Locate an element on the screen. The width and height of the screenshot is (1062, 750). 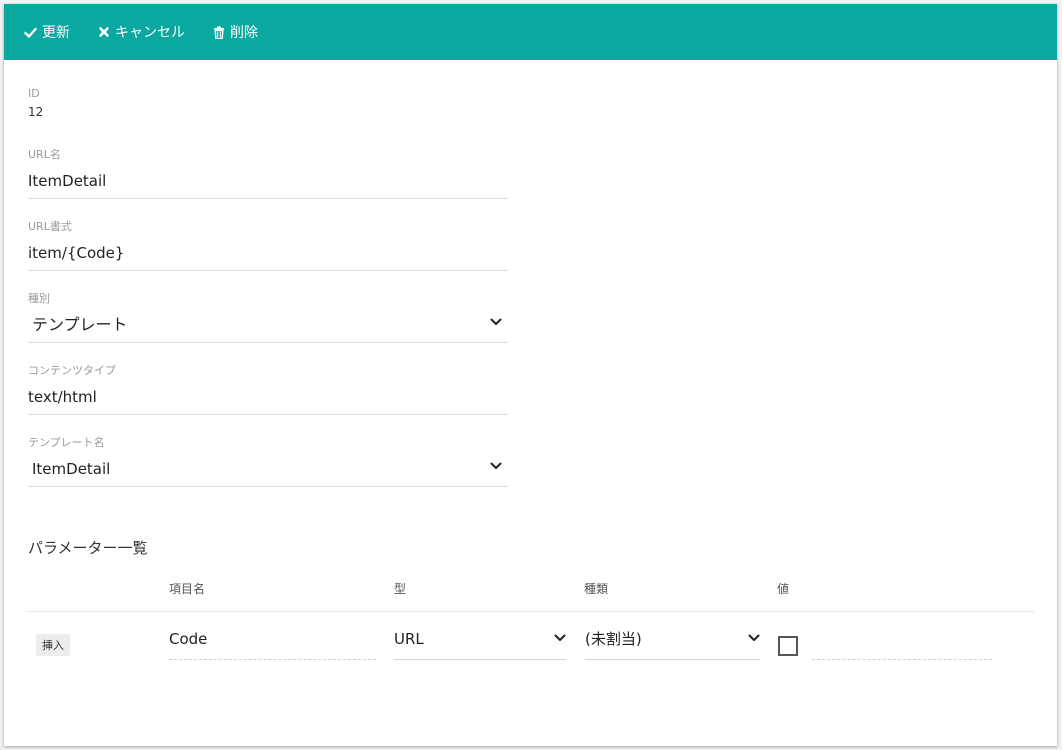
insert-button: 挿入 is located at coordinates (53, 645).